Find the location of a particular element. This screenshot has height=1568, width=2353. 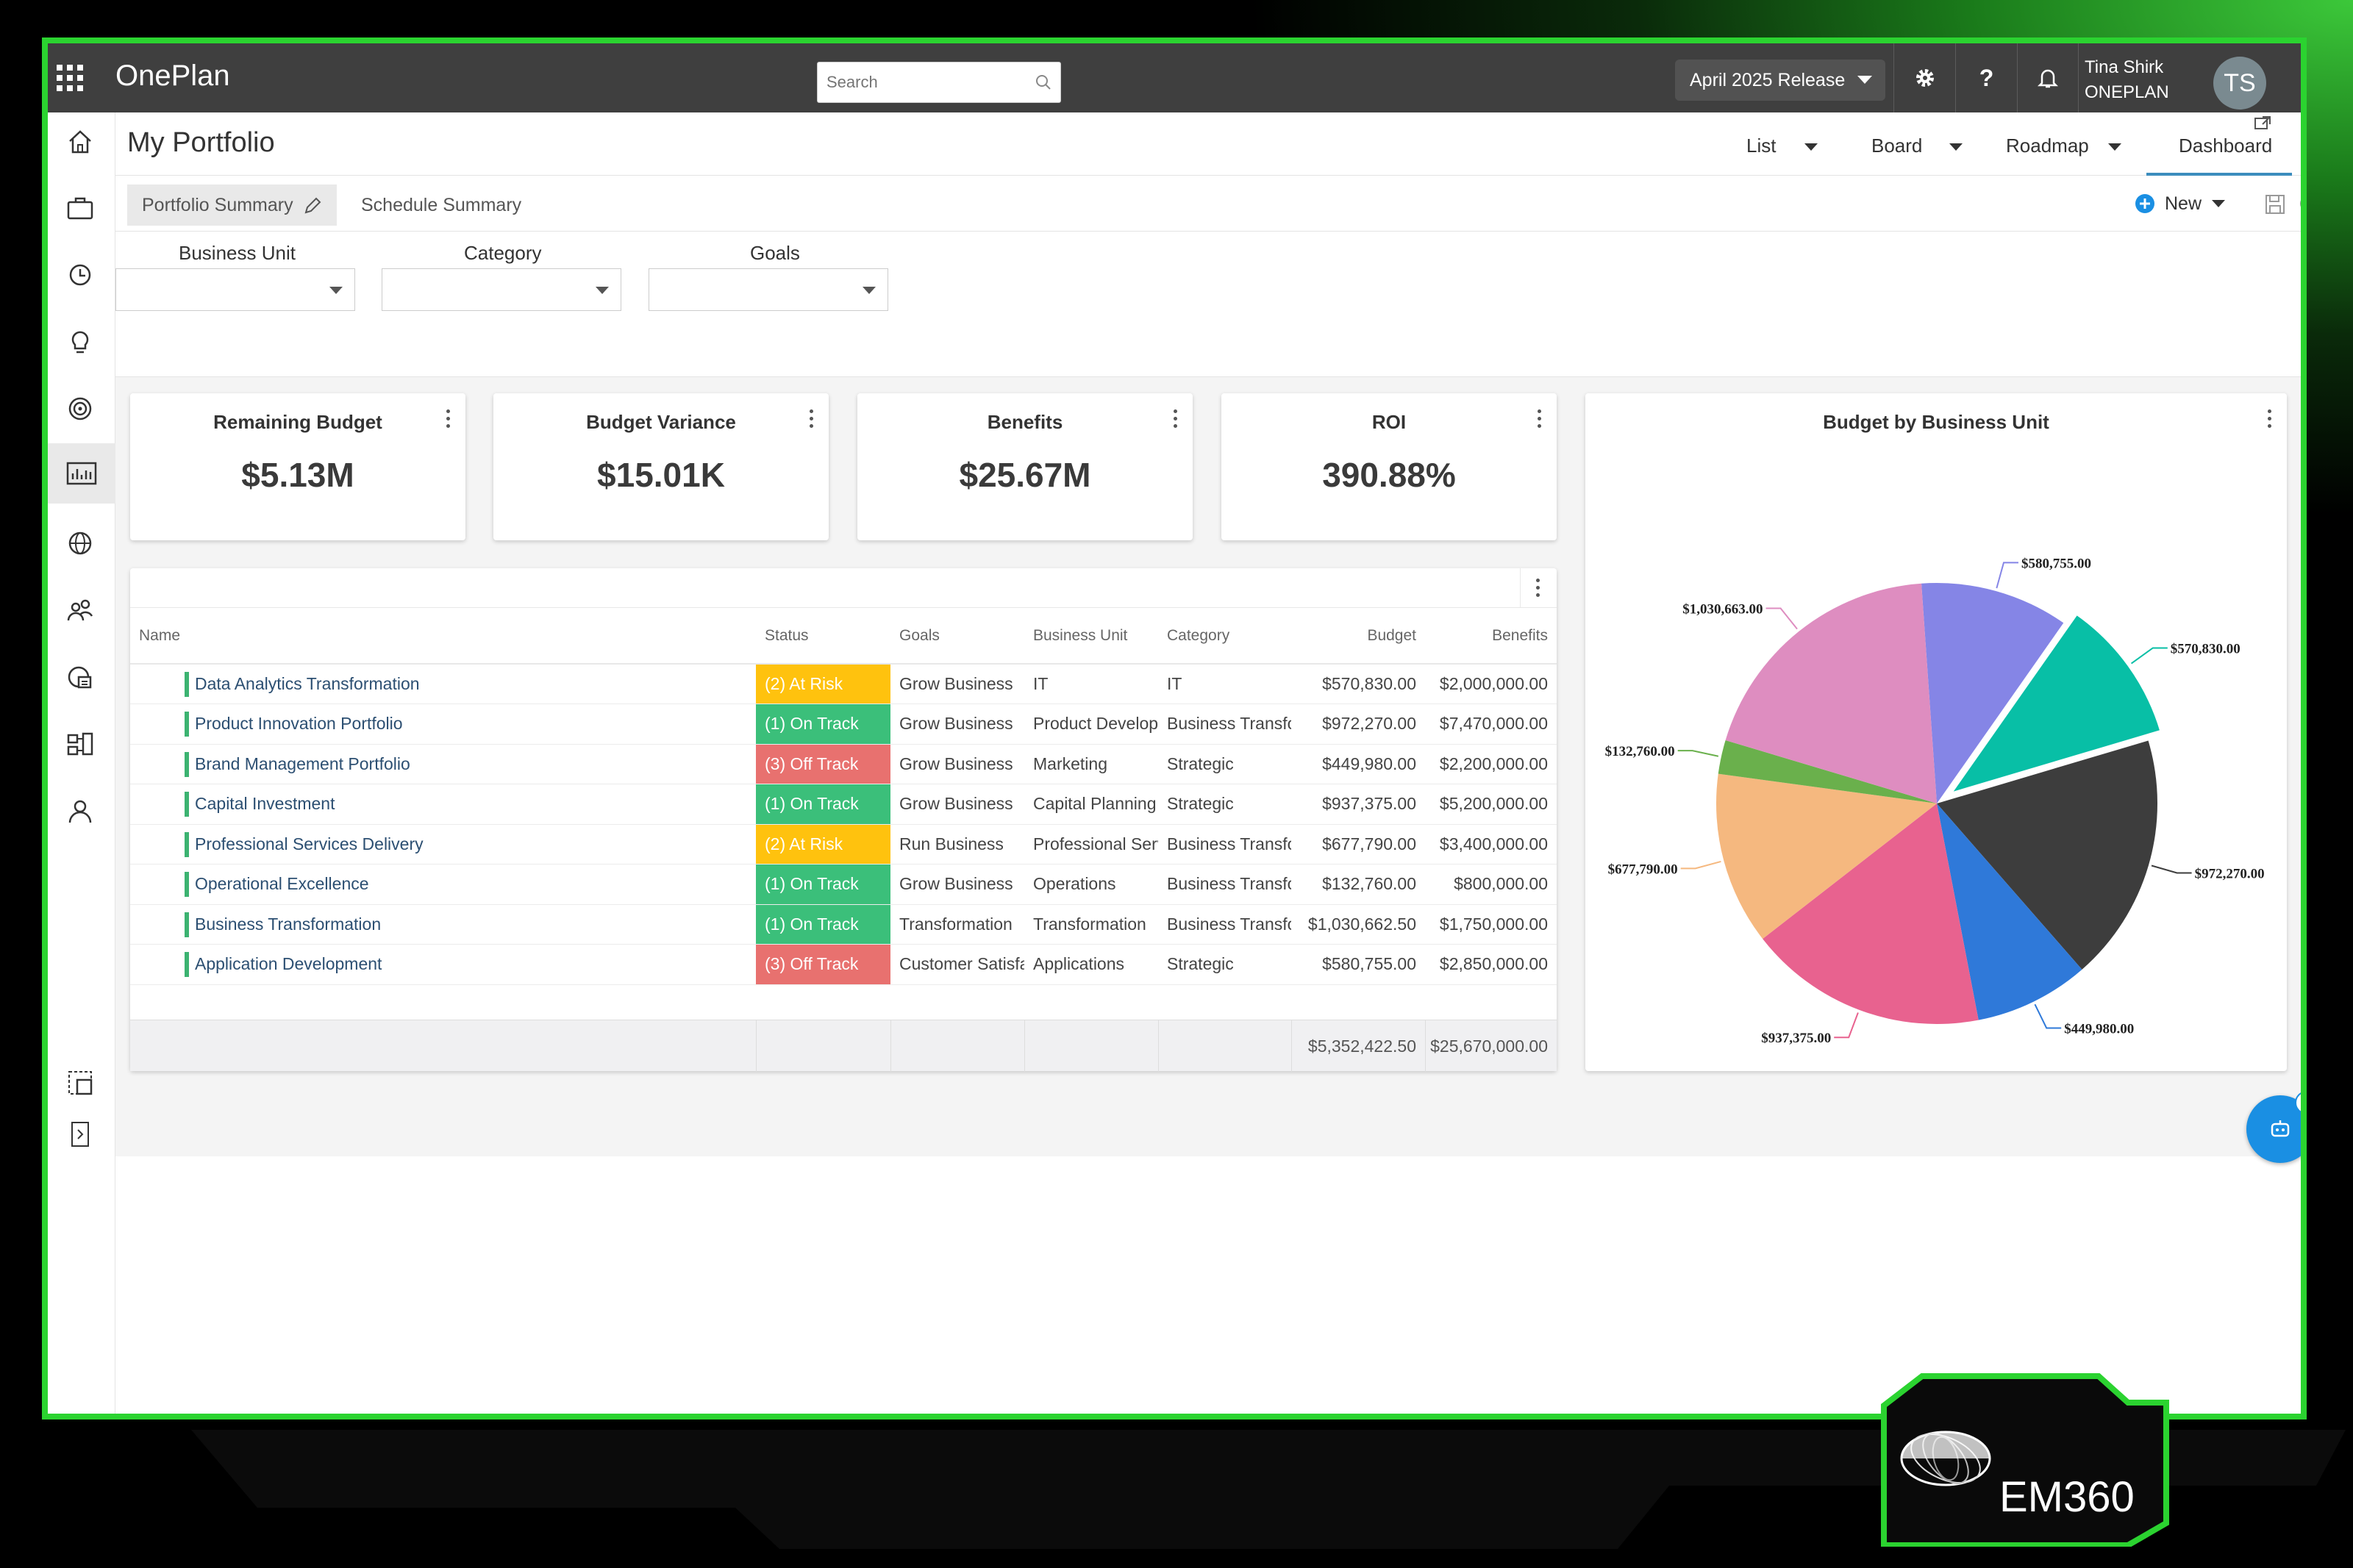

refresh-icon is located at coordinates (2302, 203).